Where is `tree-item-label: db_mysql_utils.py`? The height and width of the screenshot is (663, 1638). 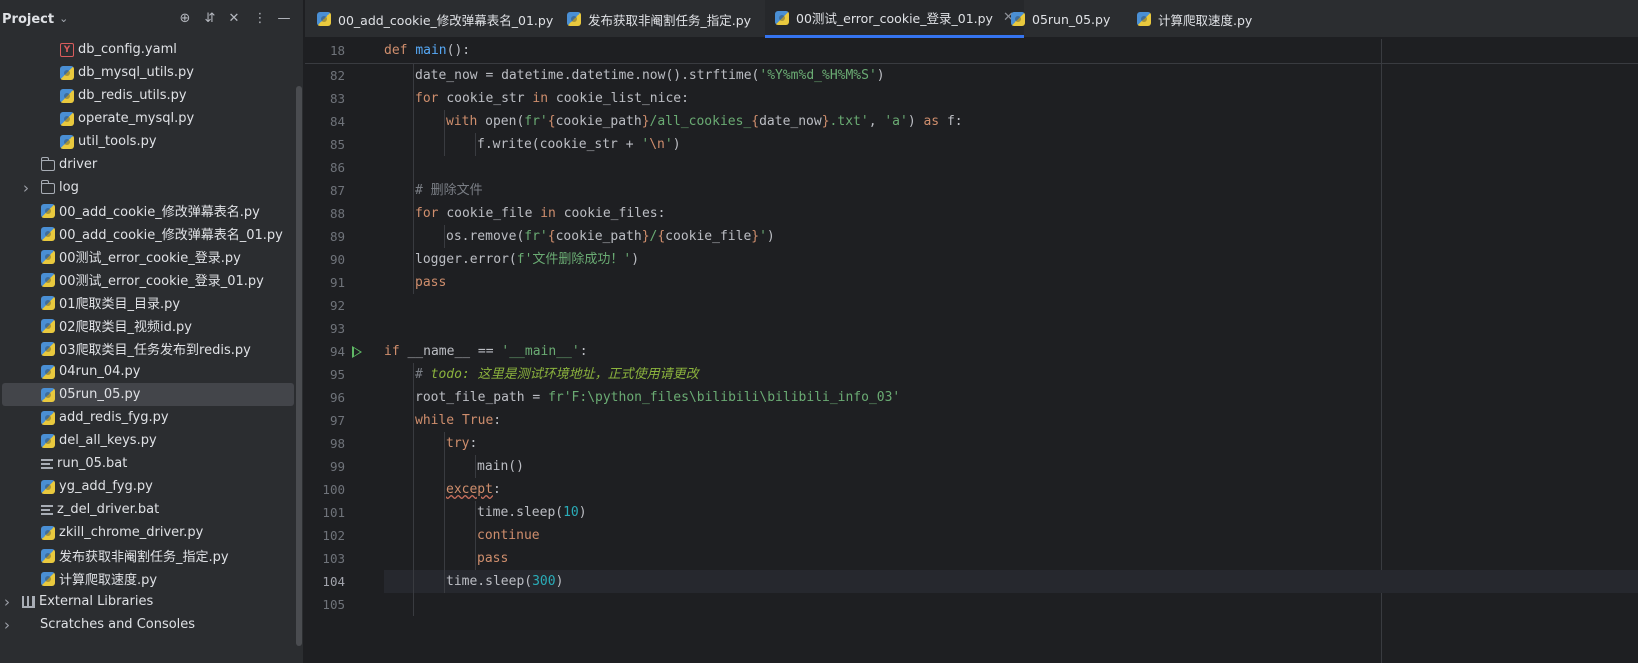
tree-item-label: db_mysql_utils.py is located at coordinates (136, 72).